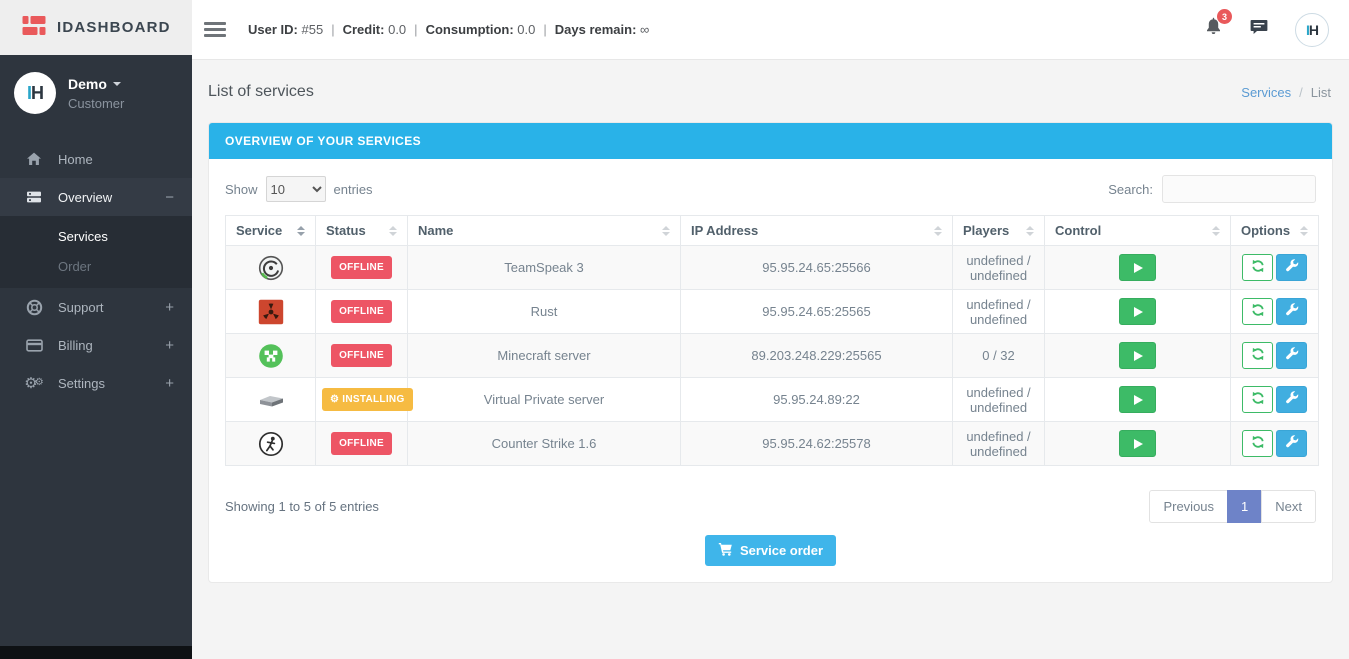  I want to click on column-header-status: Status, so click(361, 230).